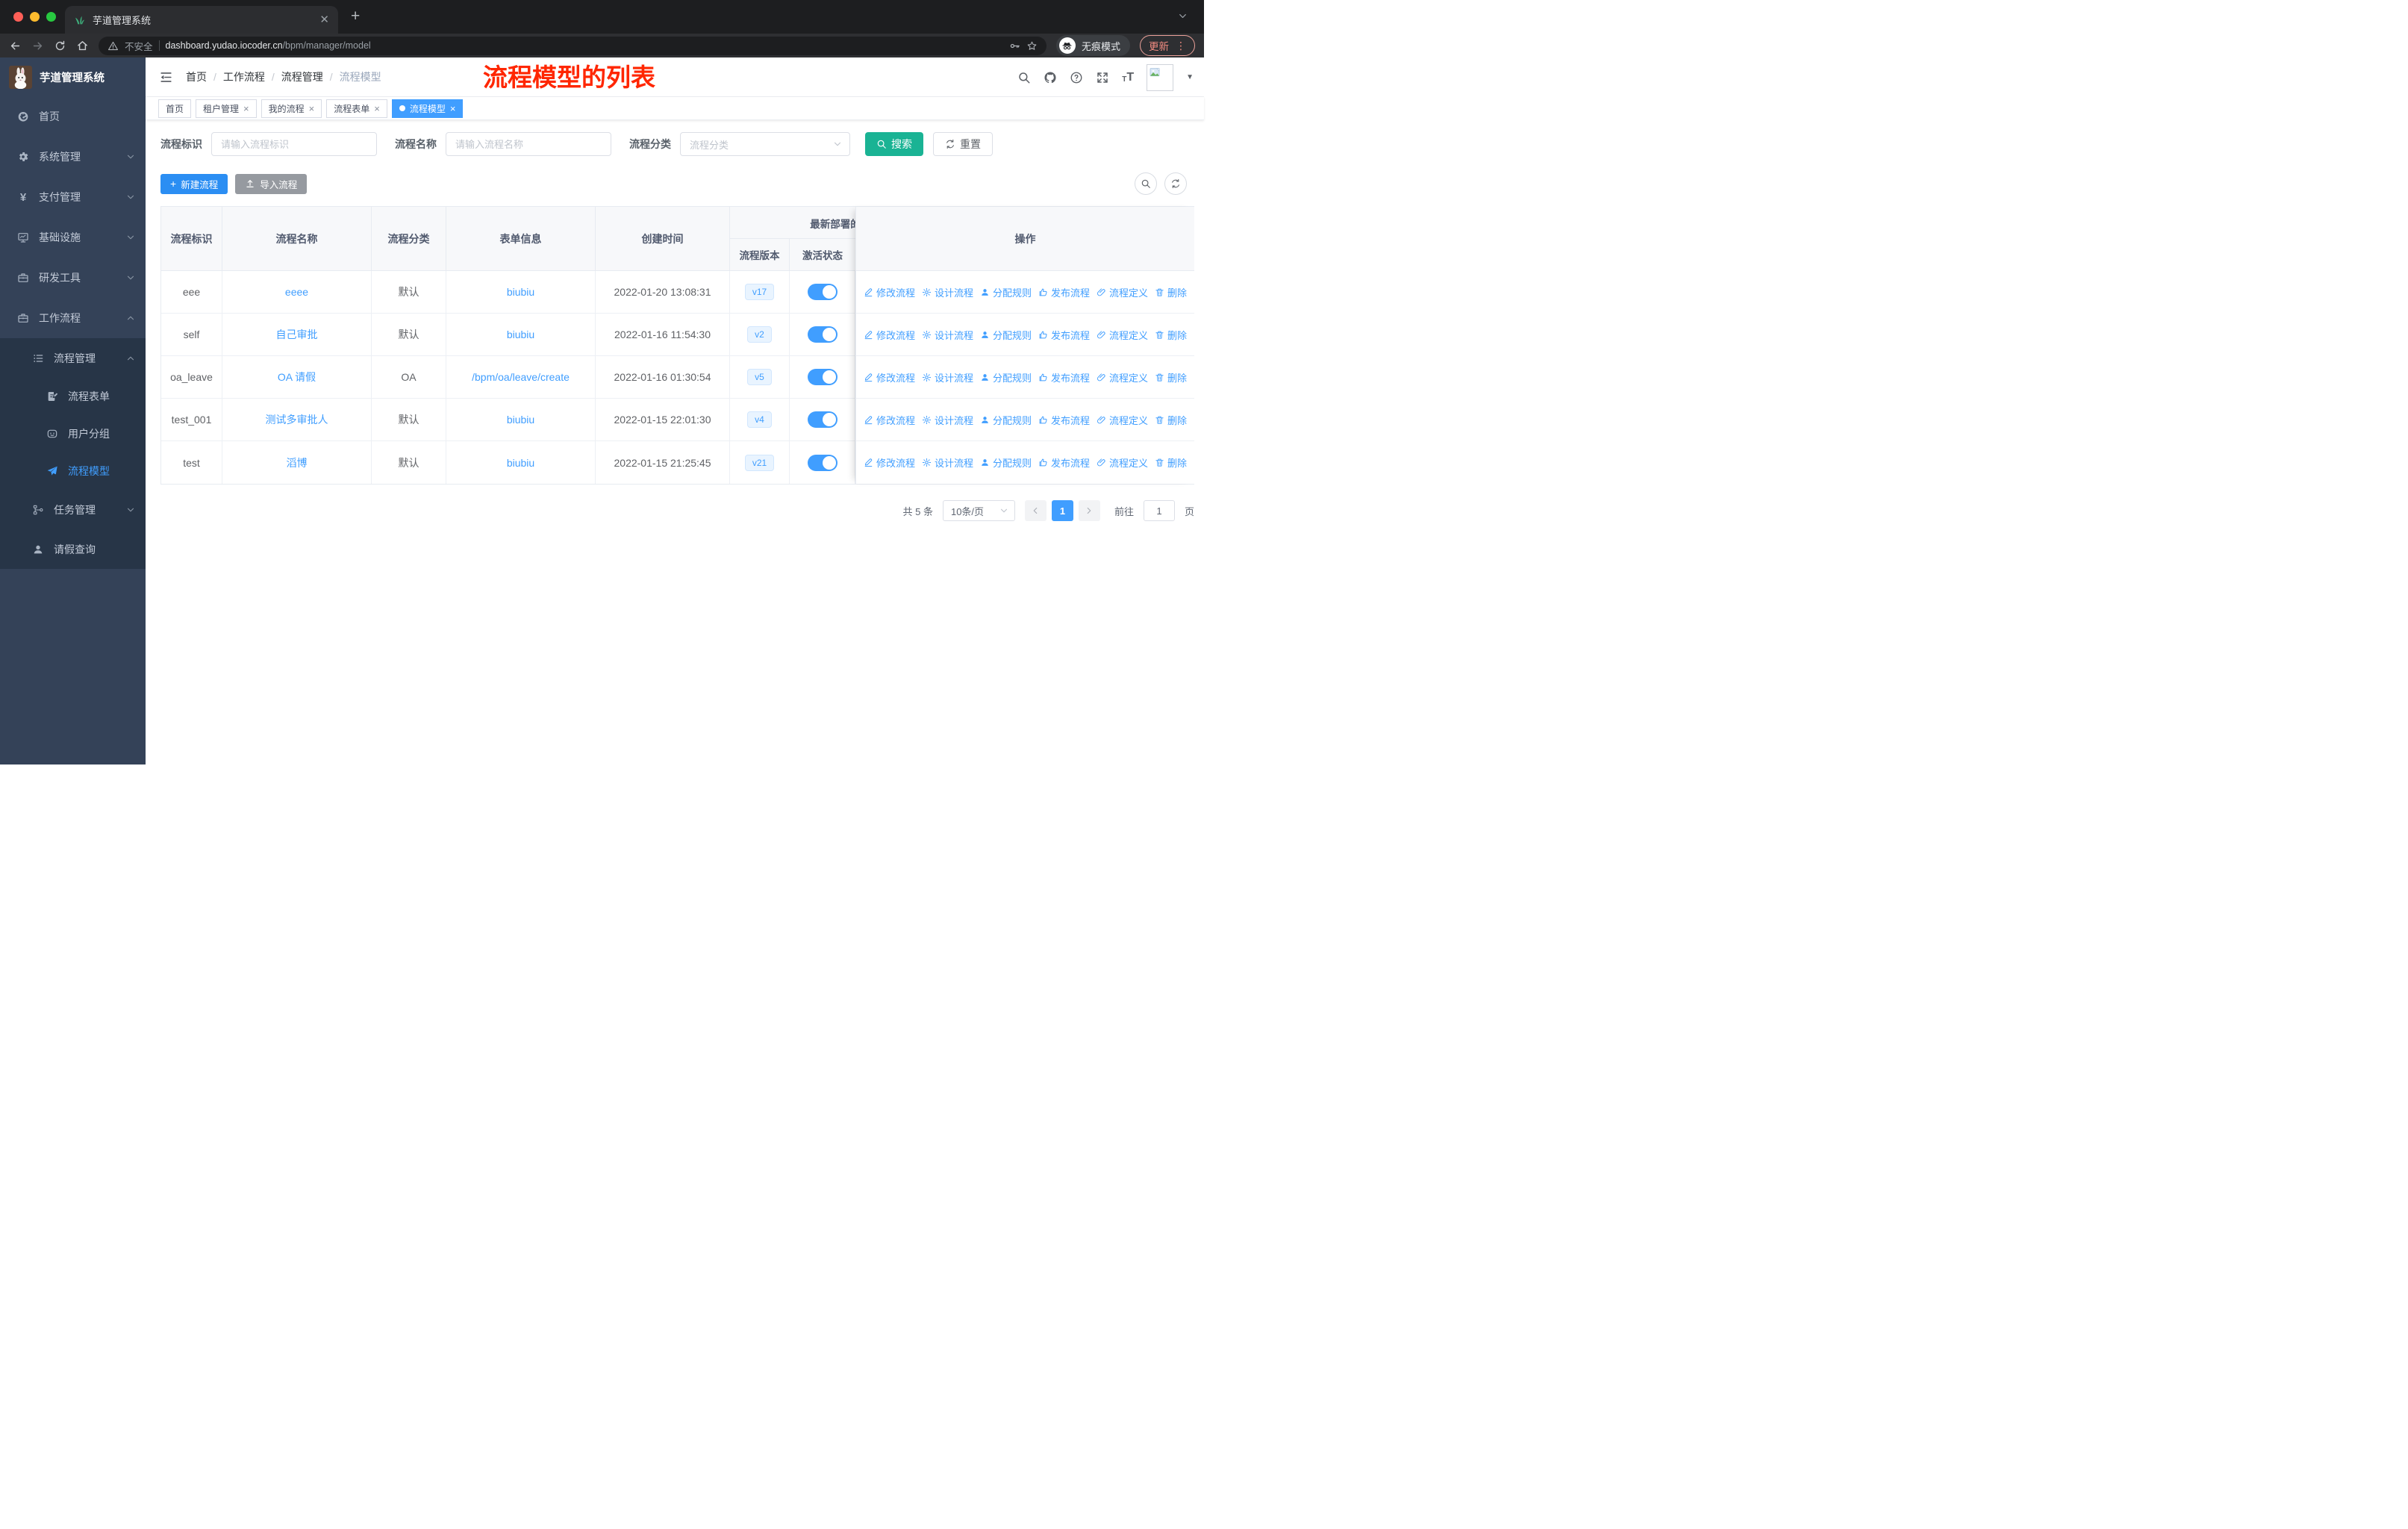 The image size is (2408, 1529). I want to click on process-name-link: 滔博, so click(297, 462).